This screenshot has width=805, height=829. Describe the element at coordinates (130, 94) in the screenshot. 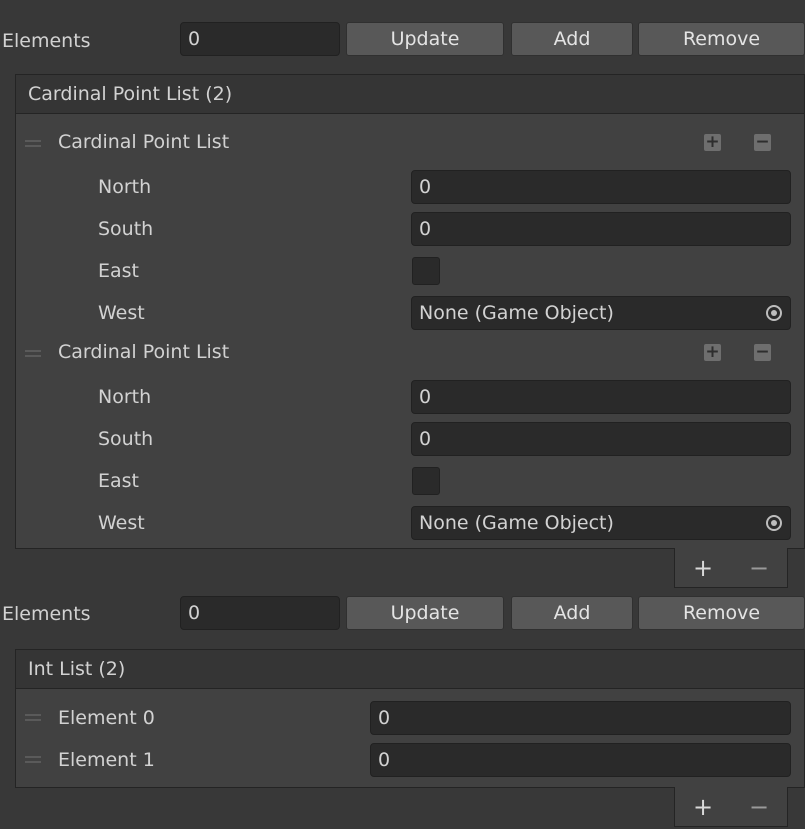

I see `list-header-title: Cardinal Point List (2)` at that location.